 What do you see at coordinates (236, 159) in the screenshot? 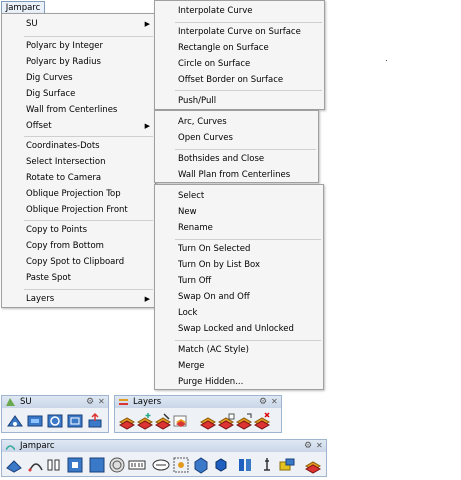
I see `menu-item-bothsides-and-close: Bothsides and Close` at bounding box center [236, 159].